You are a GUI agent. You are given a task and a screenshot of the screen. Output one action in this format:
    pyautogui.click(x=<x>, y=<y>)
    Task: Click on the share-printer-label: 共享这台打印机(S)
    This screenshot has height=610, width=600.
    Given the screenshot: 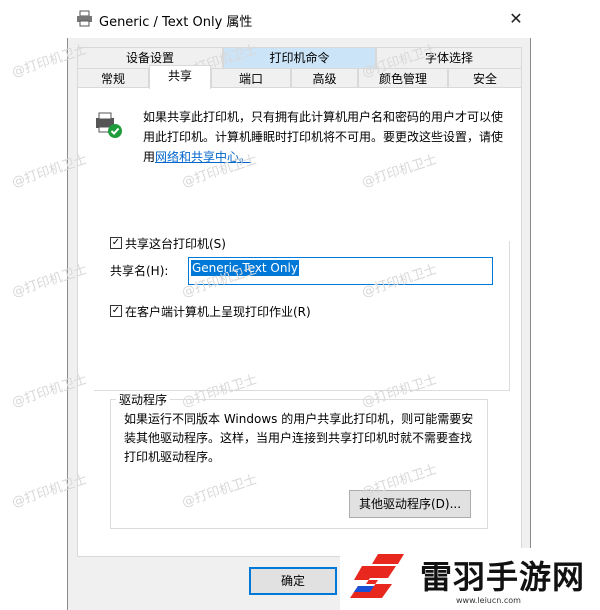 What is the action you would take?
    pyautogui.click(x=177, y=243)
    